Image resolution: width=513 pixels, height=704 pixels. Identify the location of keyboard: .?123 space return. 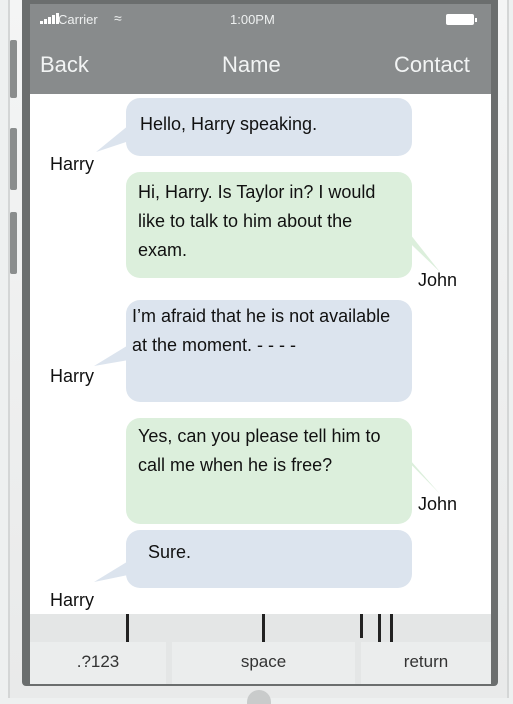
(260, 649).